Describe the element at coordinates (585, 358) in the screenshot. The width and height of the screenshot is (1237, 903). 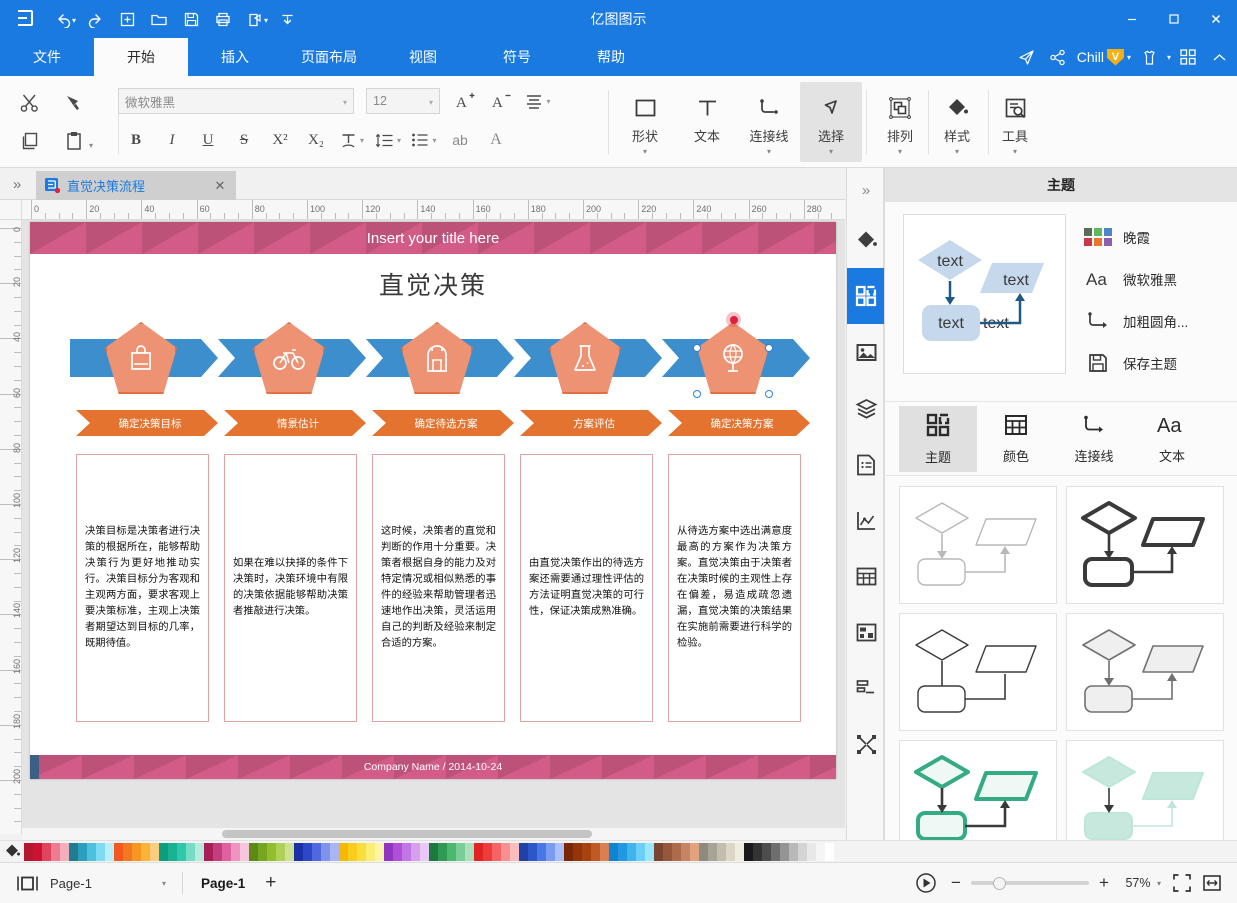
I see `step-icon-flask` at that location.